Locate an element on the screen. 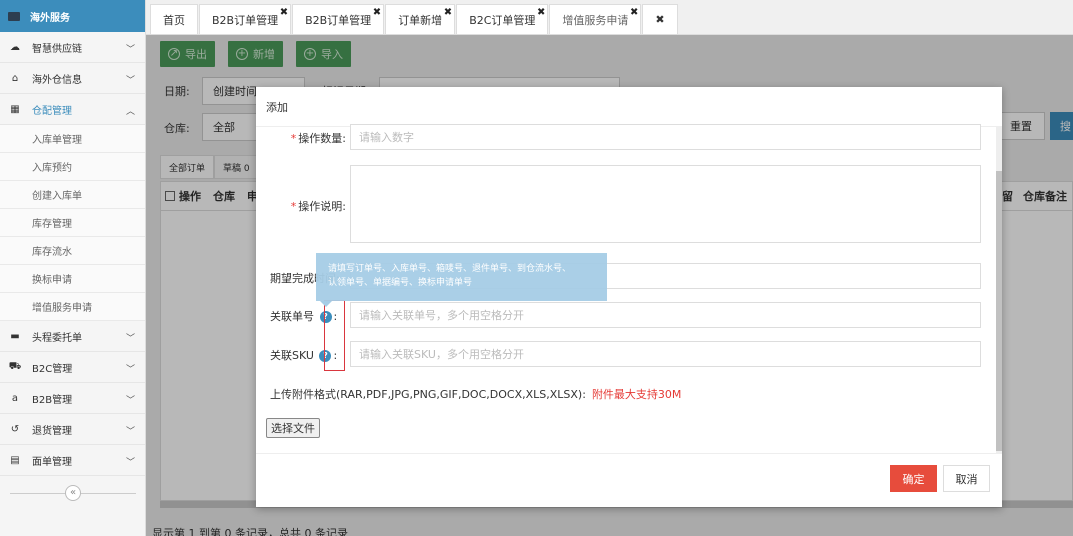  sidebar-item-first-leg: ▬ 头程委托单 ﹀ is located at coordinates (72, 336).